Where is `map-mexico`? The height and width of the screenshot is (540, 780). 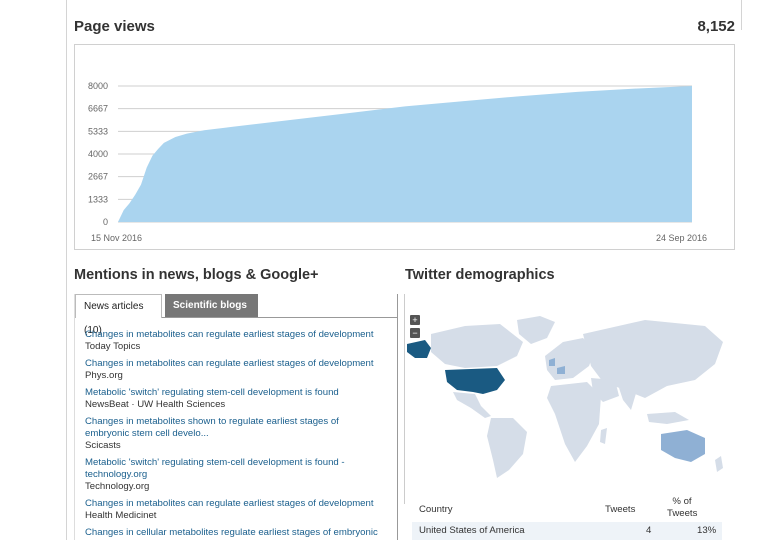
map-mexico is located at coordinates (472, 405).